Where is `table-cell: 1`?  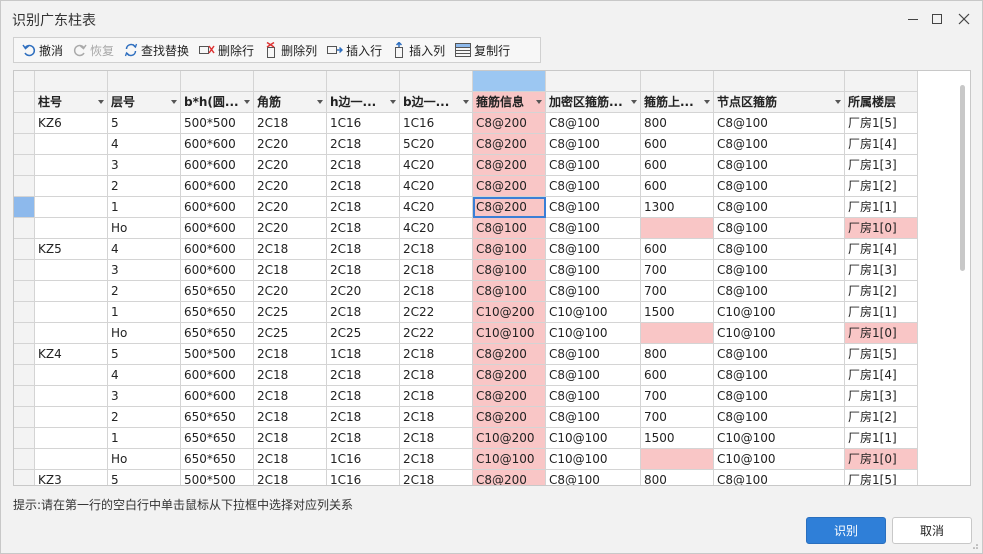 table-cell: 1 is located at coordinates (144, 207).